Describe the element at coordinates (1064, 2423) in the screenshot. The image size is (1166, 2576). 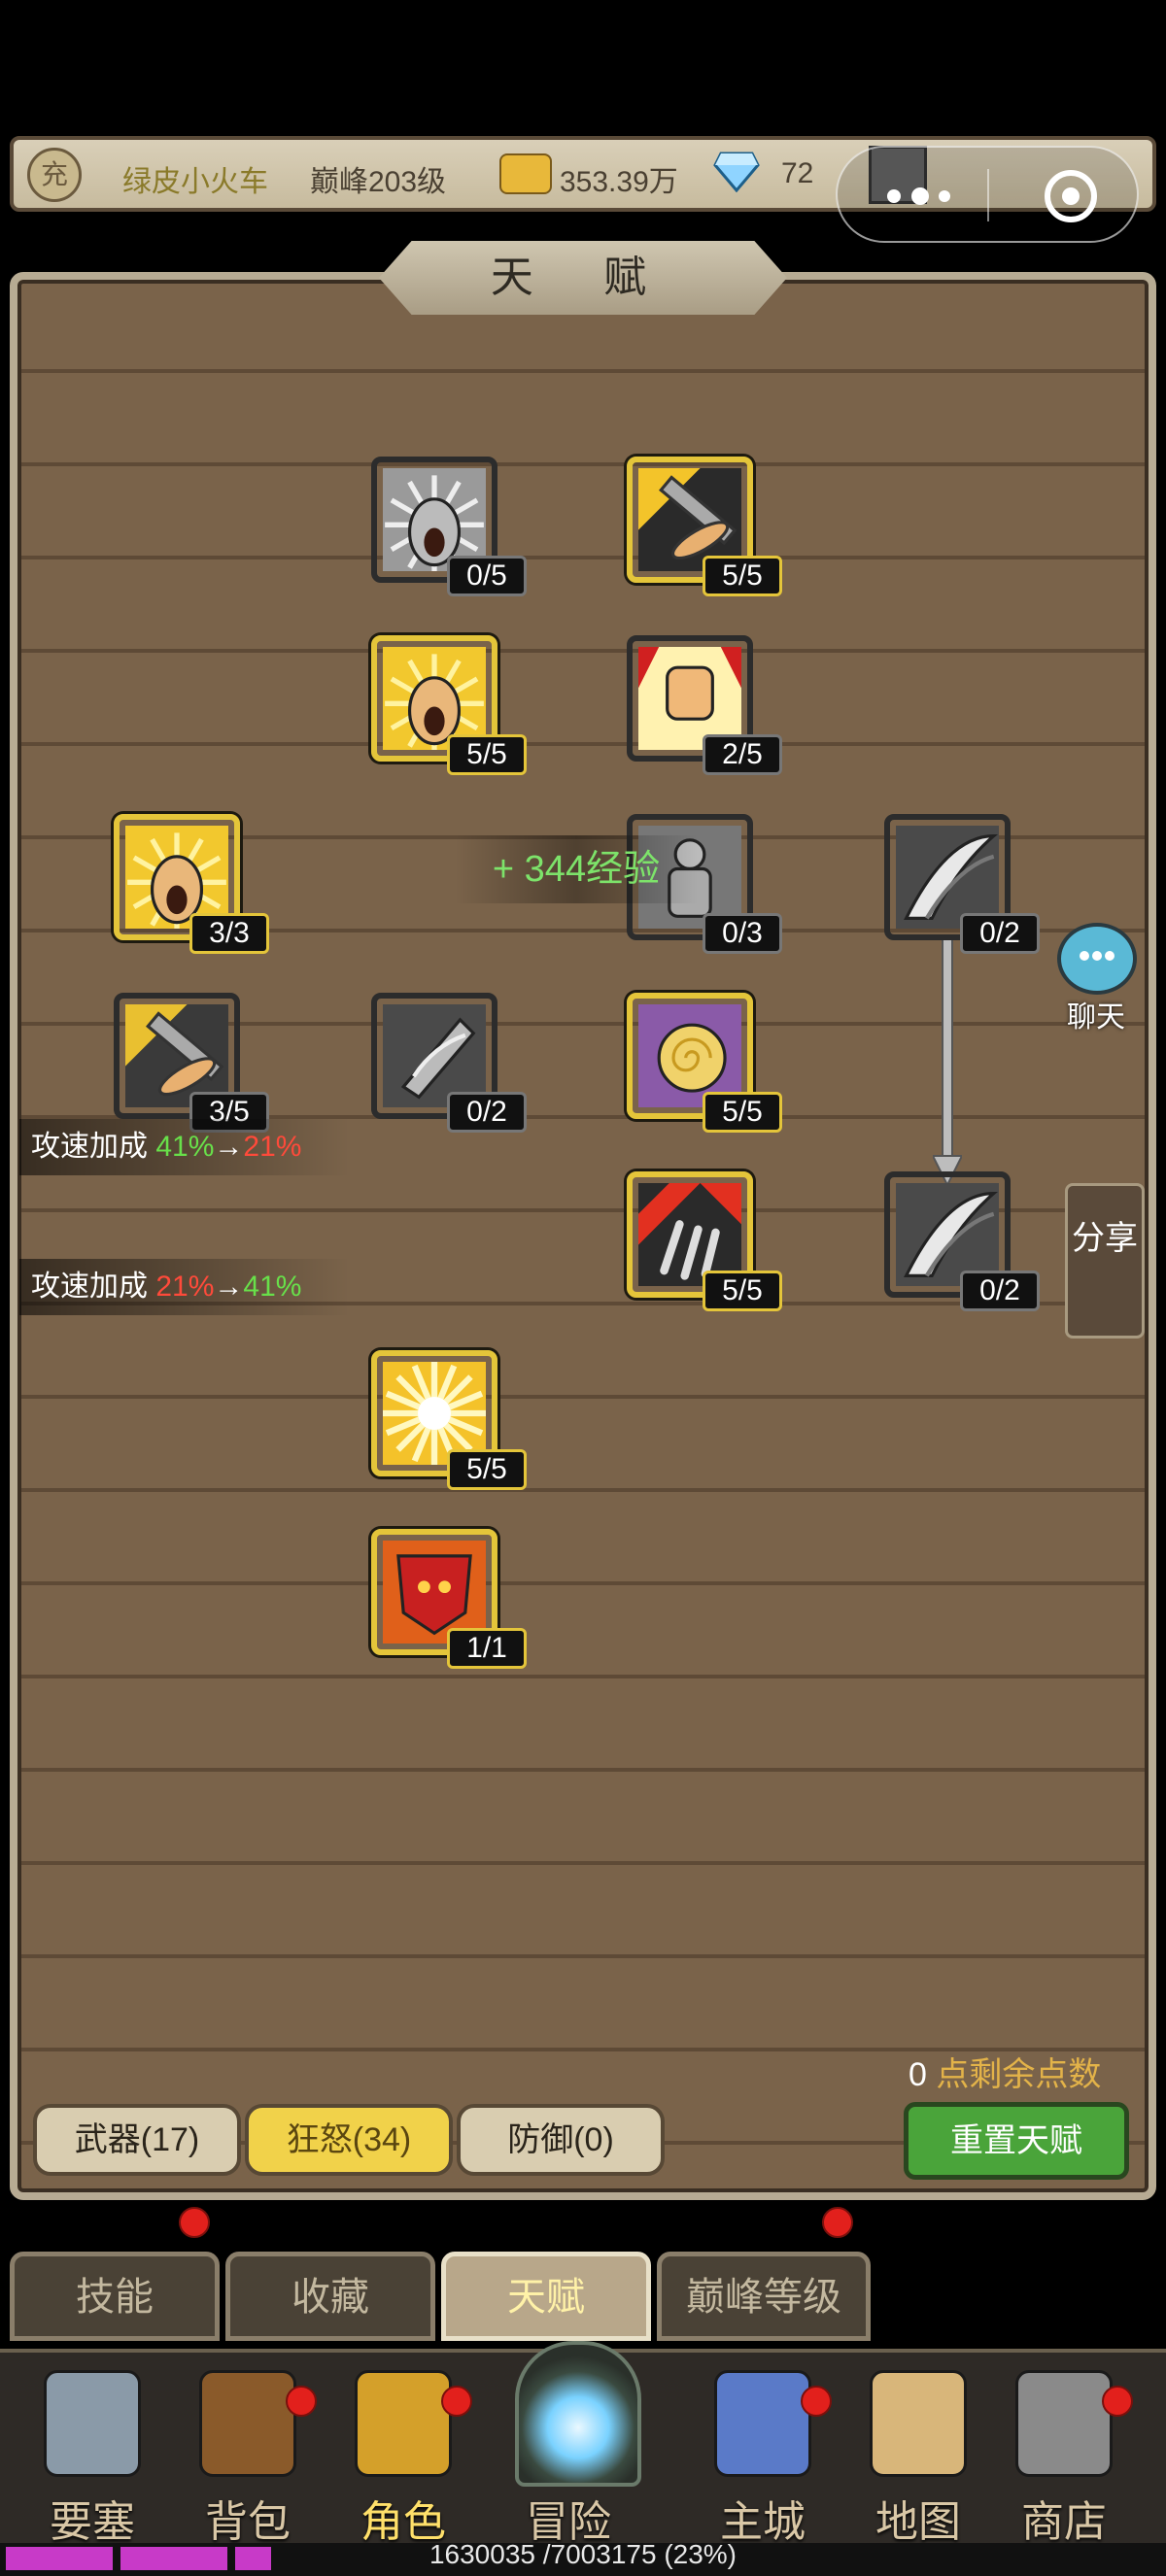
I see `shop-bag-icon` at that location.